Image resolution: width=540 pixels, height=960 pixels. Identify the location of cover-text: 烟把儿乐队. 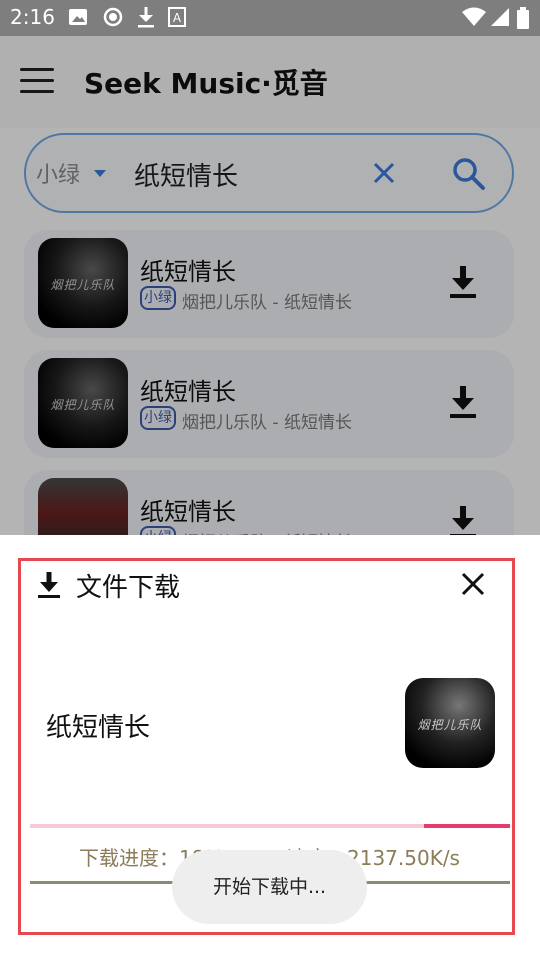
(450, 725).